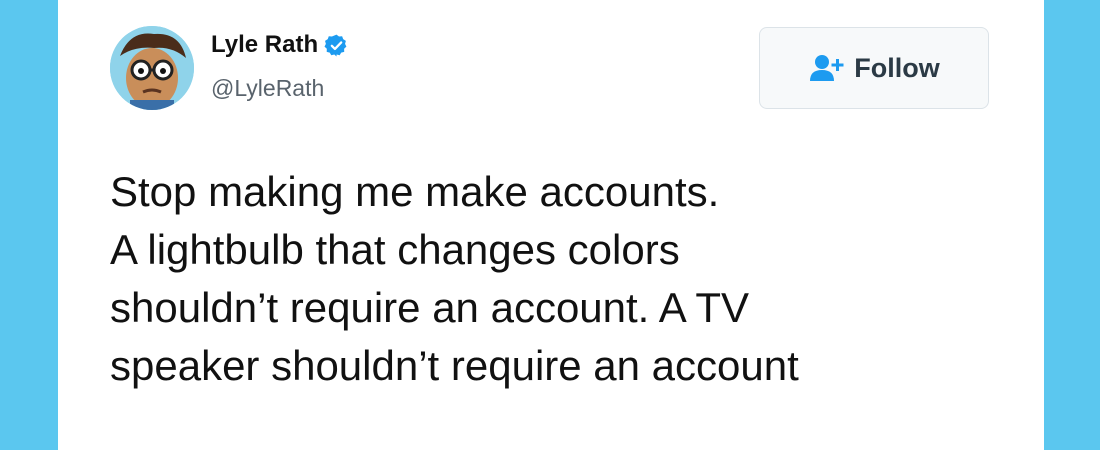 The image size is (1100, 450). What do you see at coordinates (897, 67) in the screenshot?
I see `follow-button-label: Follow` at bounding box center [897, 67].